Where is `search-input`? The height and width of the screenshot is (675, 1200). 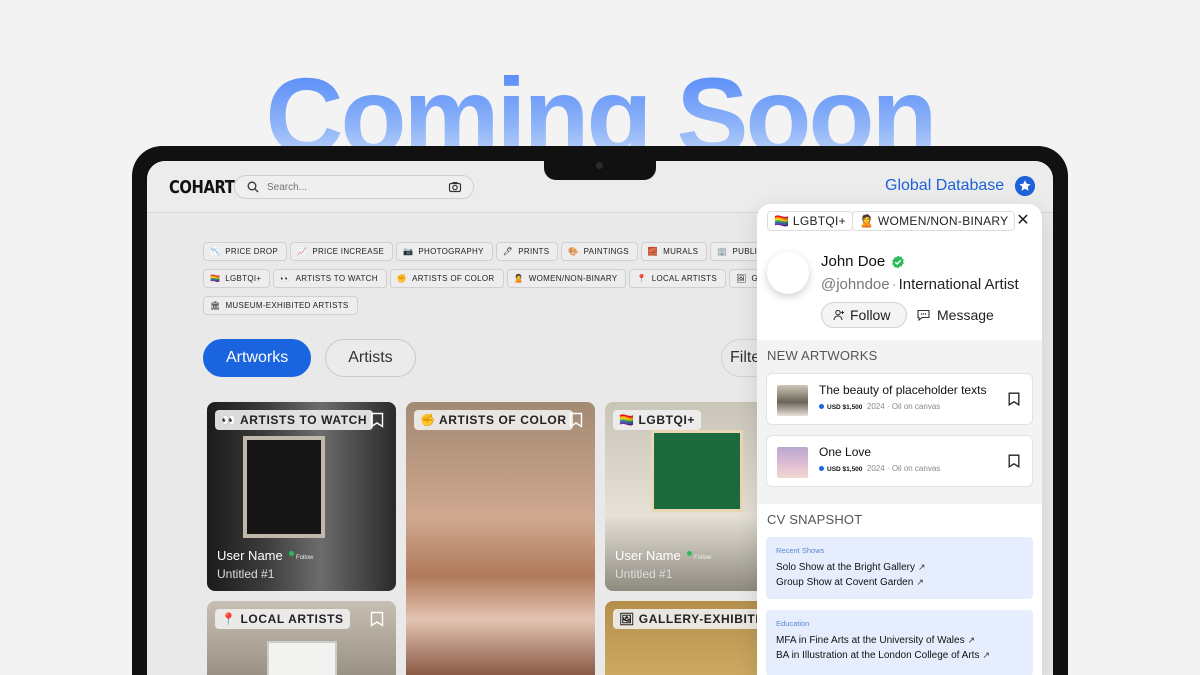
search-input is located at coordinates (352, 187).